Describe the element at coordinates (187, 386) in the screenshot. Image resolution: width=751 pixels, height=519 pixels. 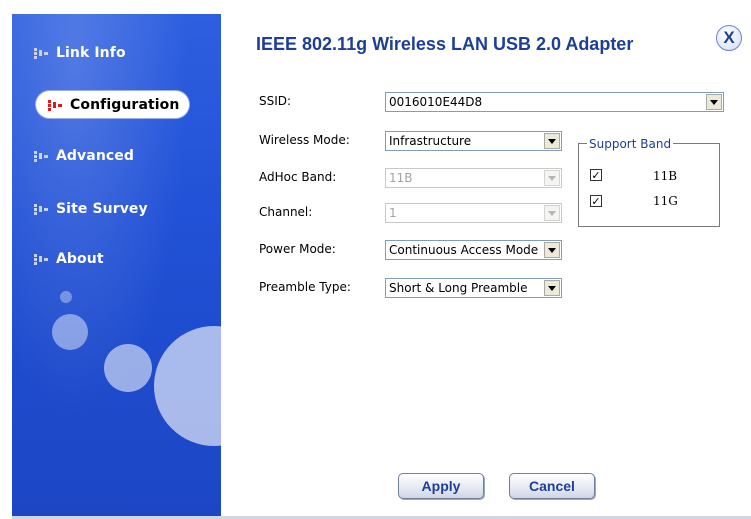
I see `decor-circle-large` at that location.